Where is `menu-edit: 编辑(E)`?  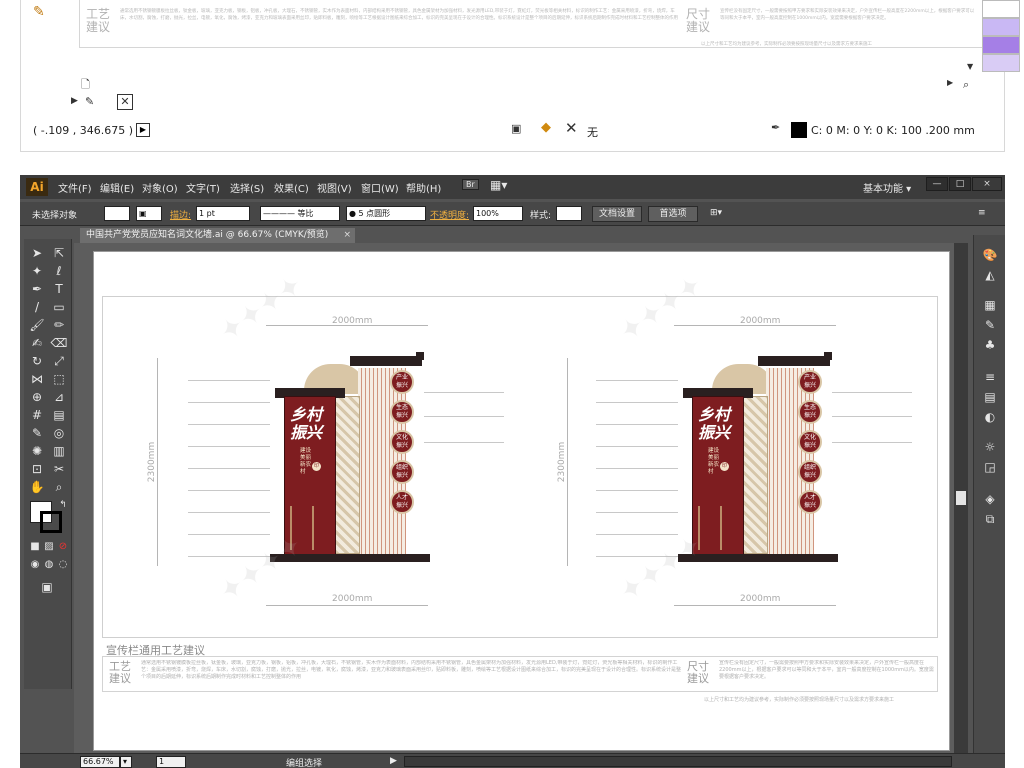 menu-edit: 编辑(E) is located at coordinates (117, 187).